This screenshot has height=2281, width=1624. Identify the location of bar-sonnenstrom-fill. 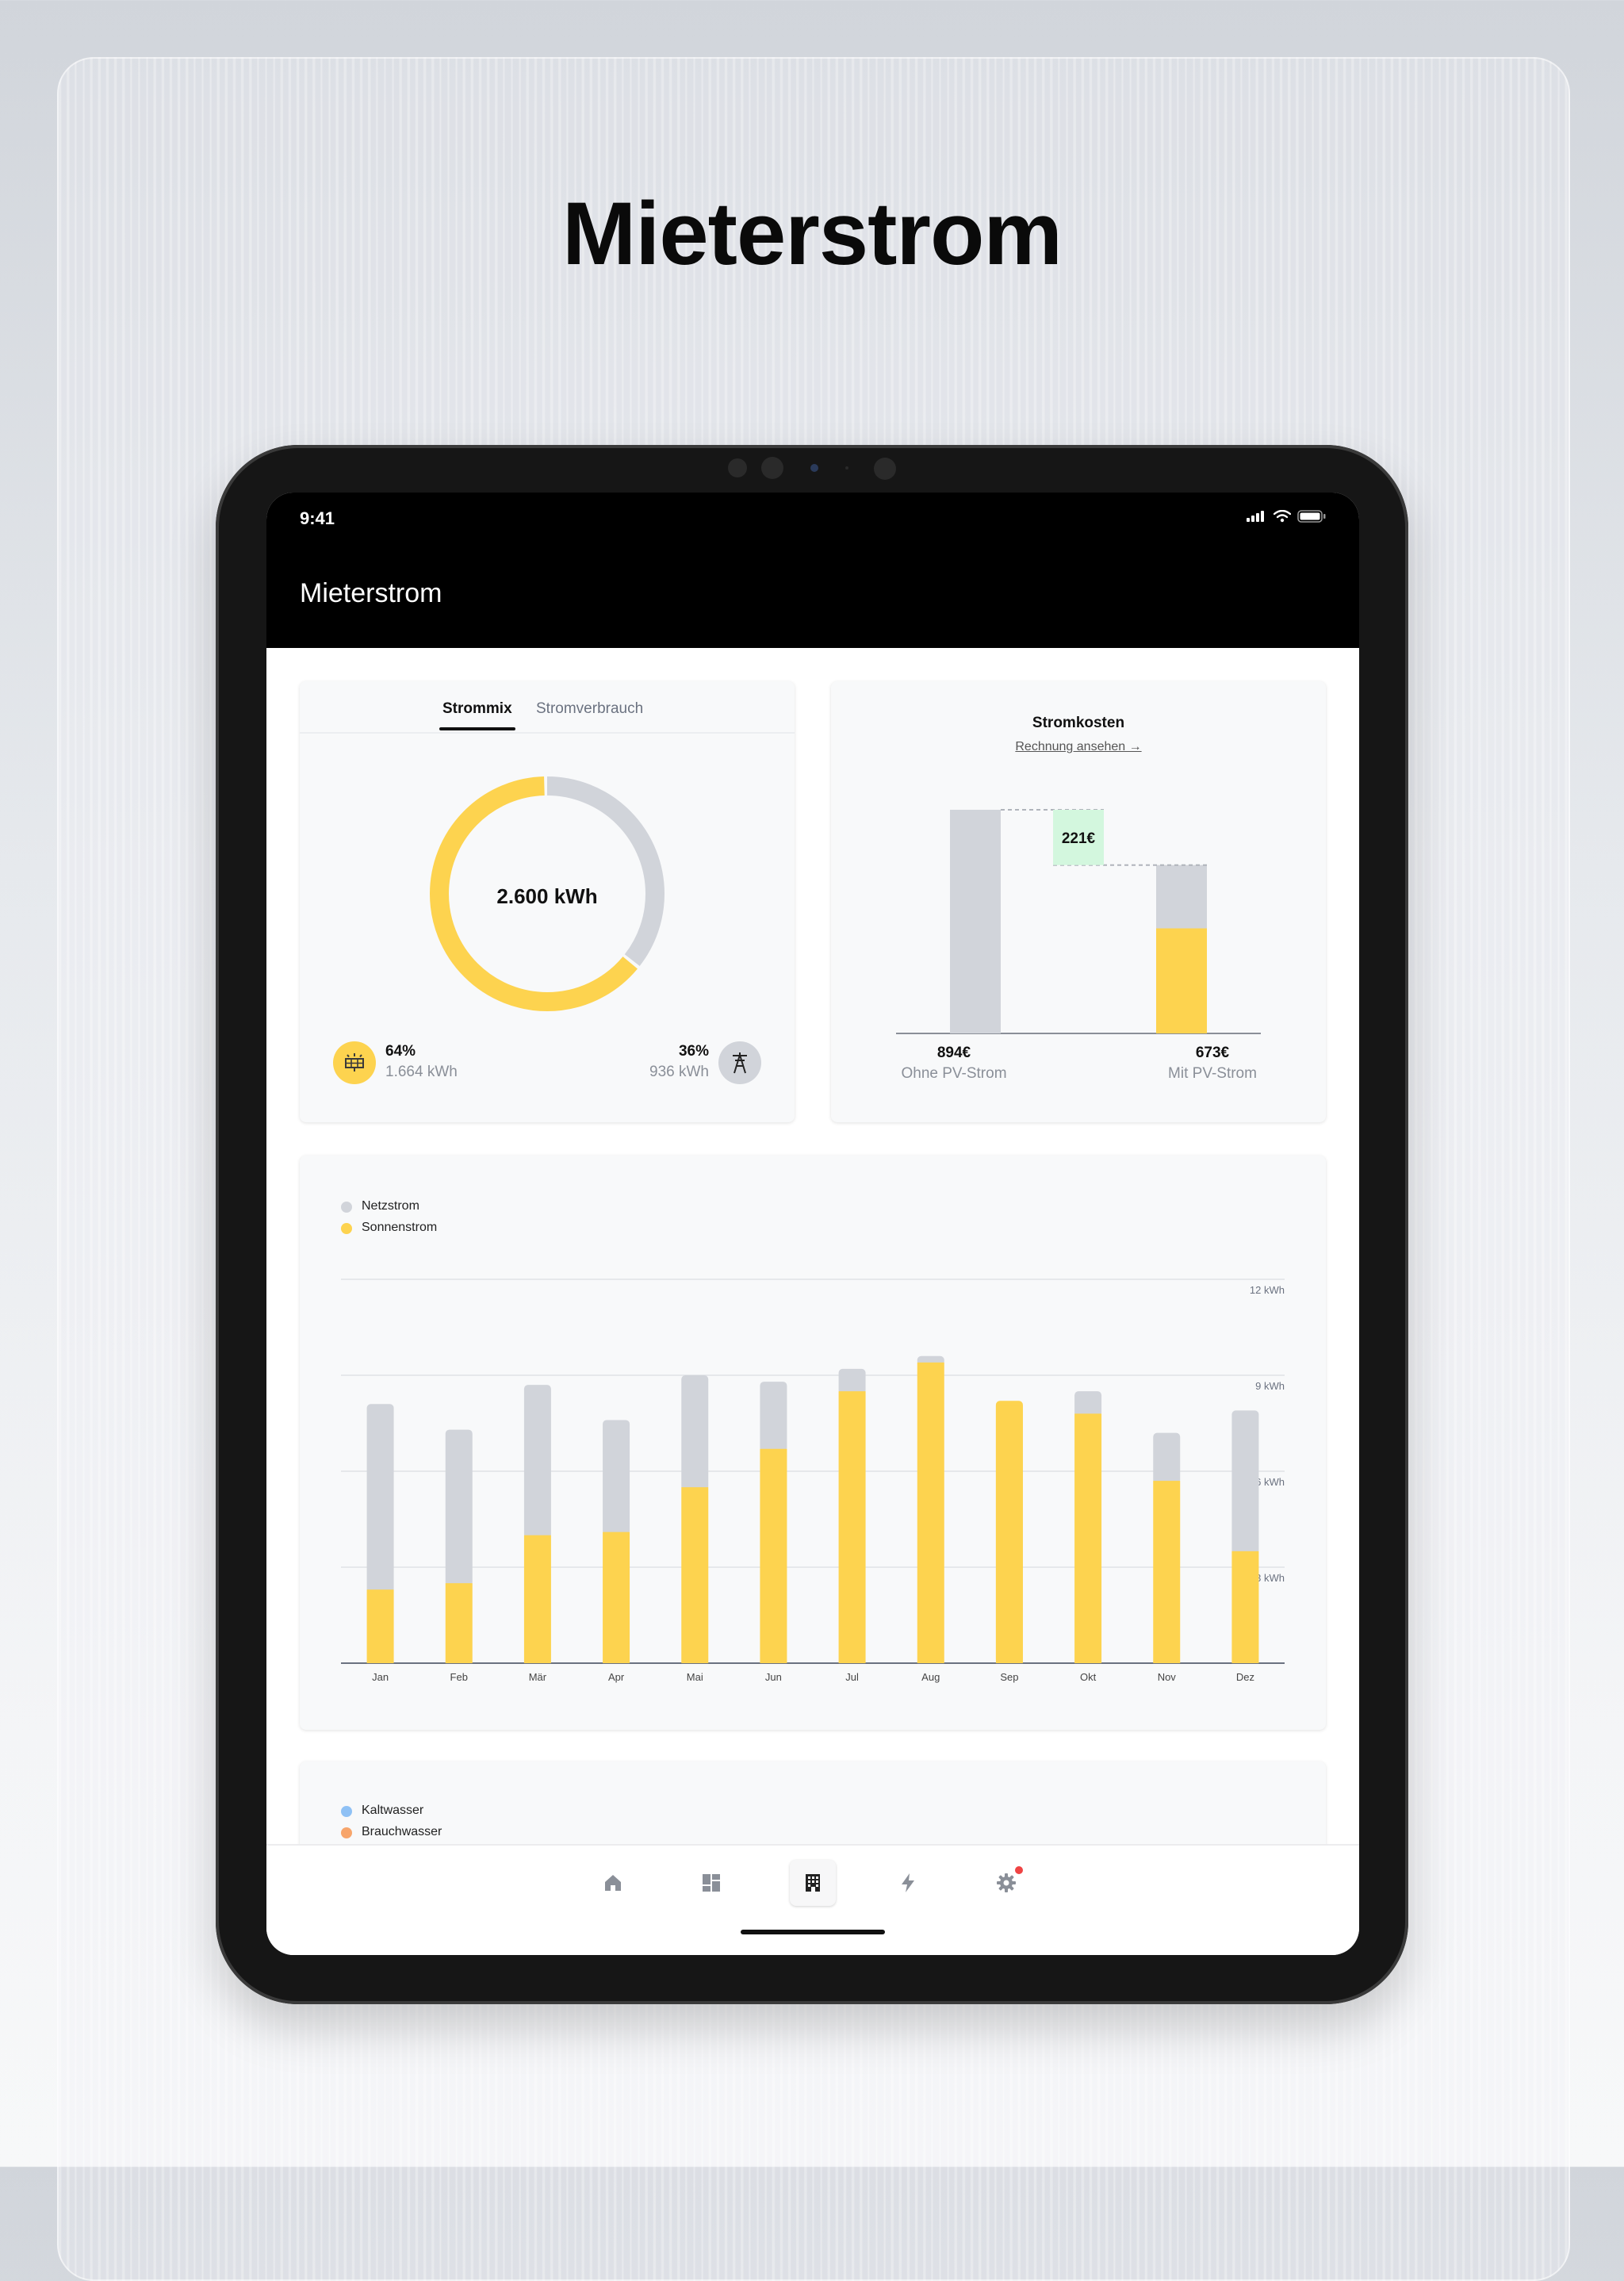
(1009, 1534).